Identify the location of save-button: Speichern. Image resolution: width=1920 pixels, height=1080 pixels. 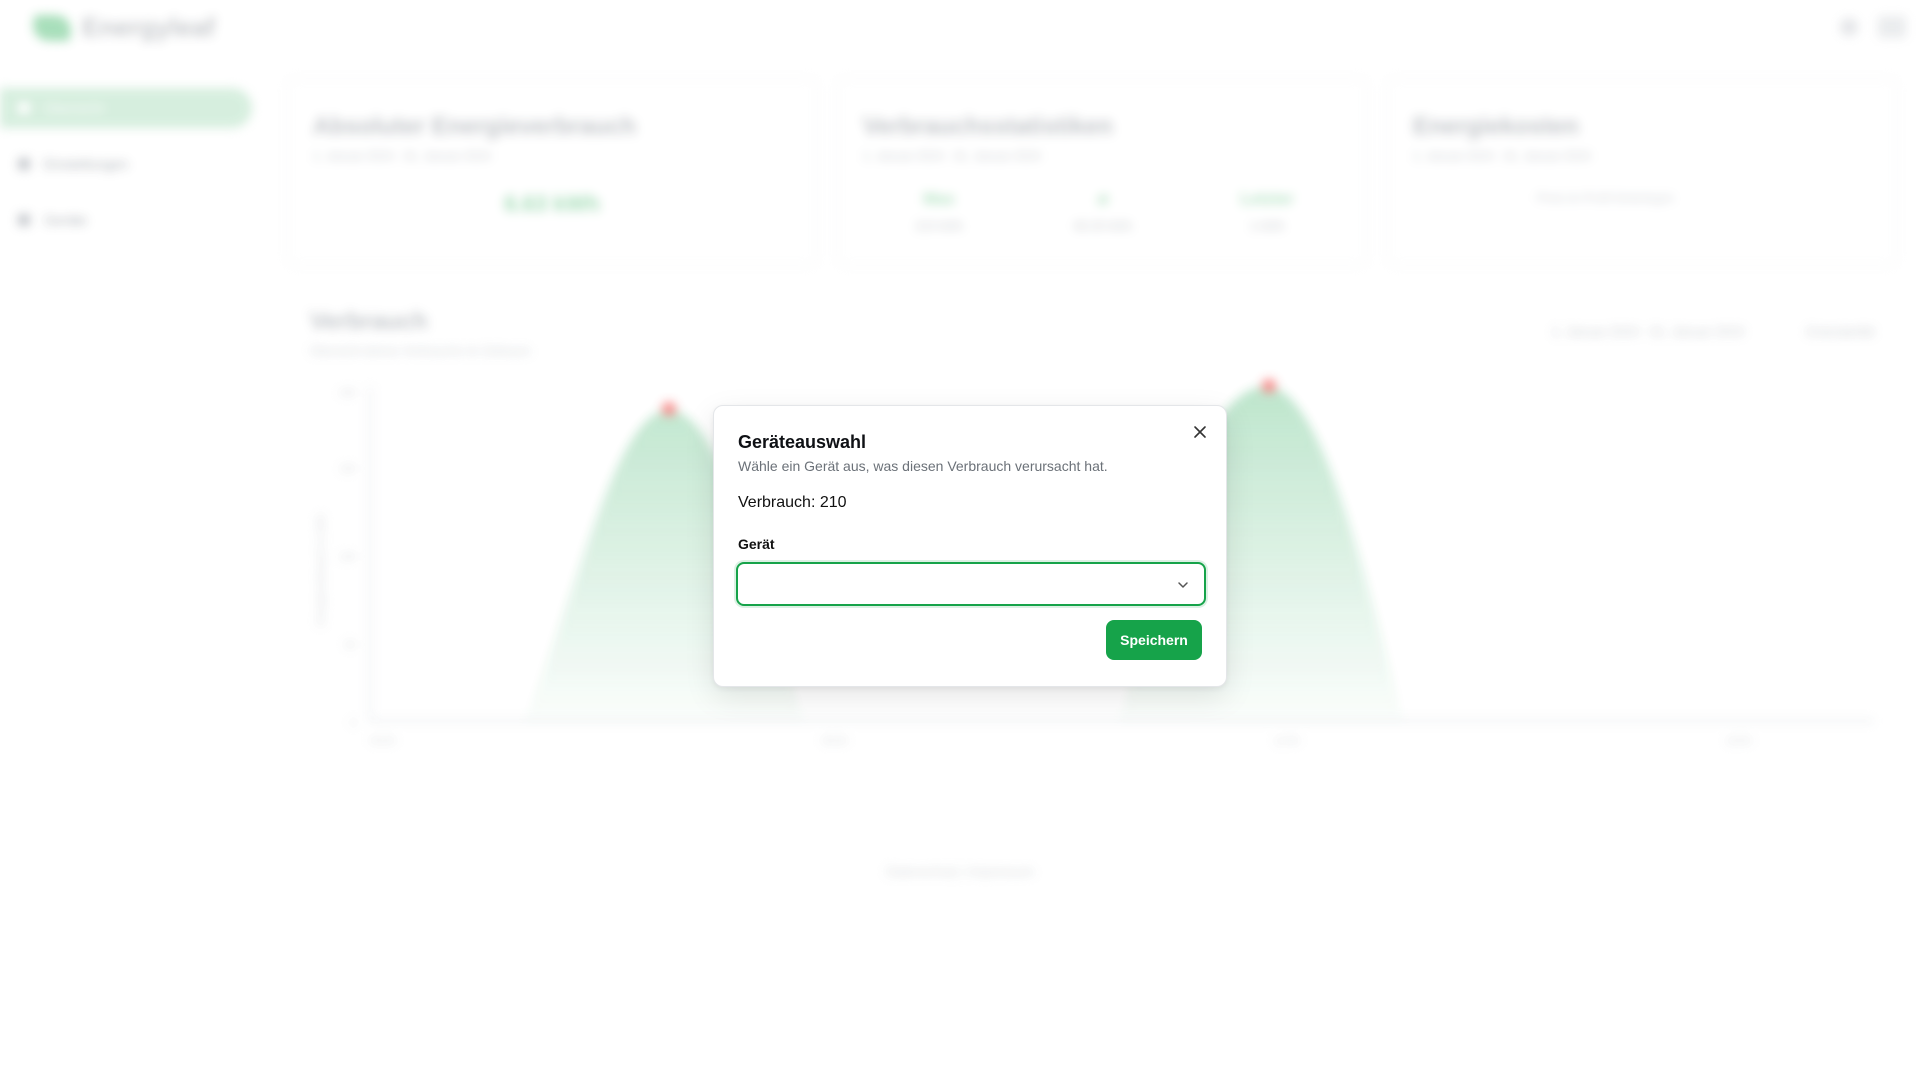
(1154, 640).